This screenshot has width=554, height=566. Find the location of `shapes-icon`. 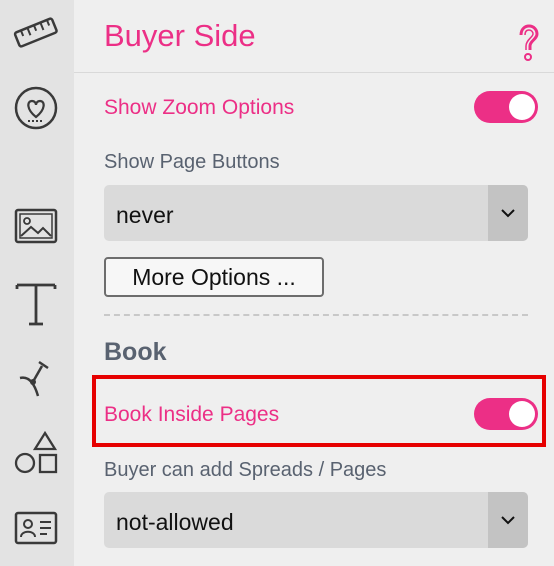

shapes-icon is located at coordinates (36, 452).